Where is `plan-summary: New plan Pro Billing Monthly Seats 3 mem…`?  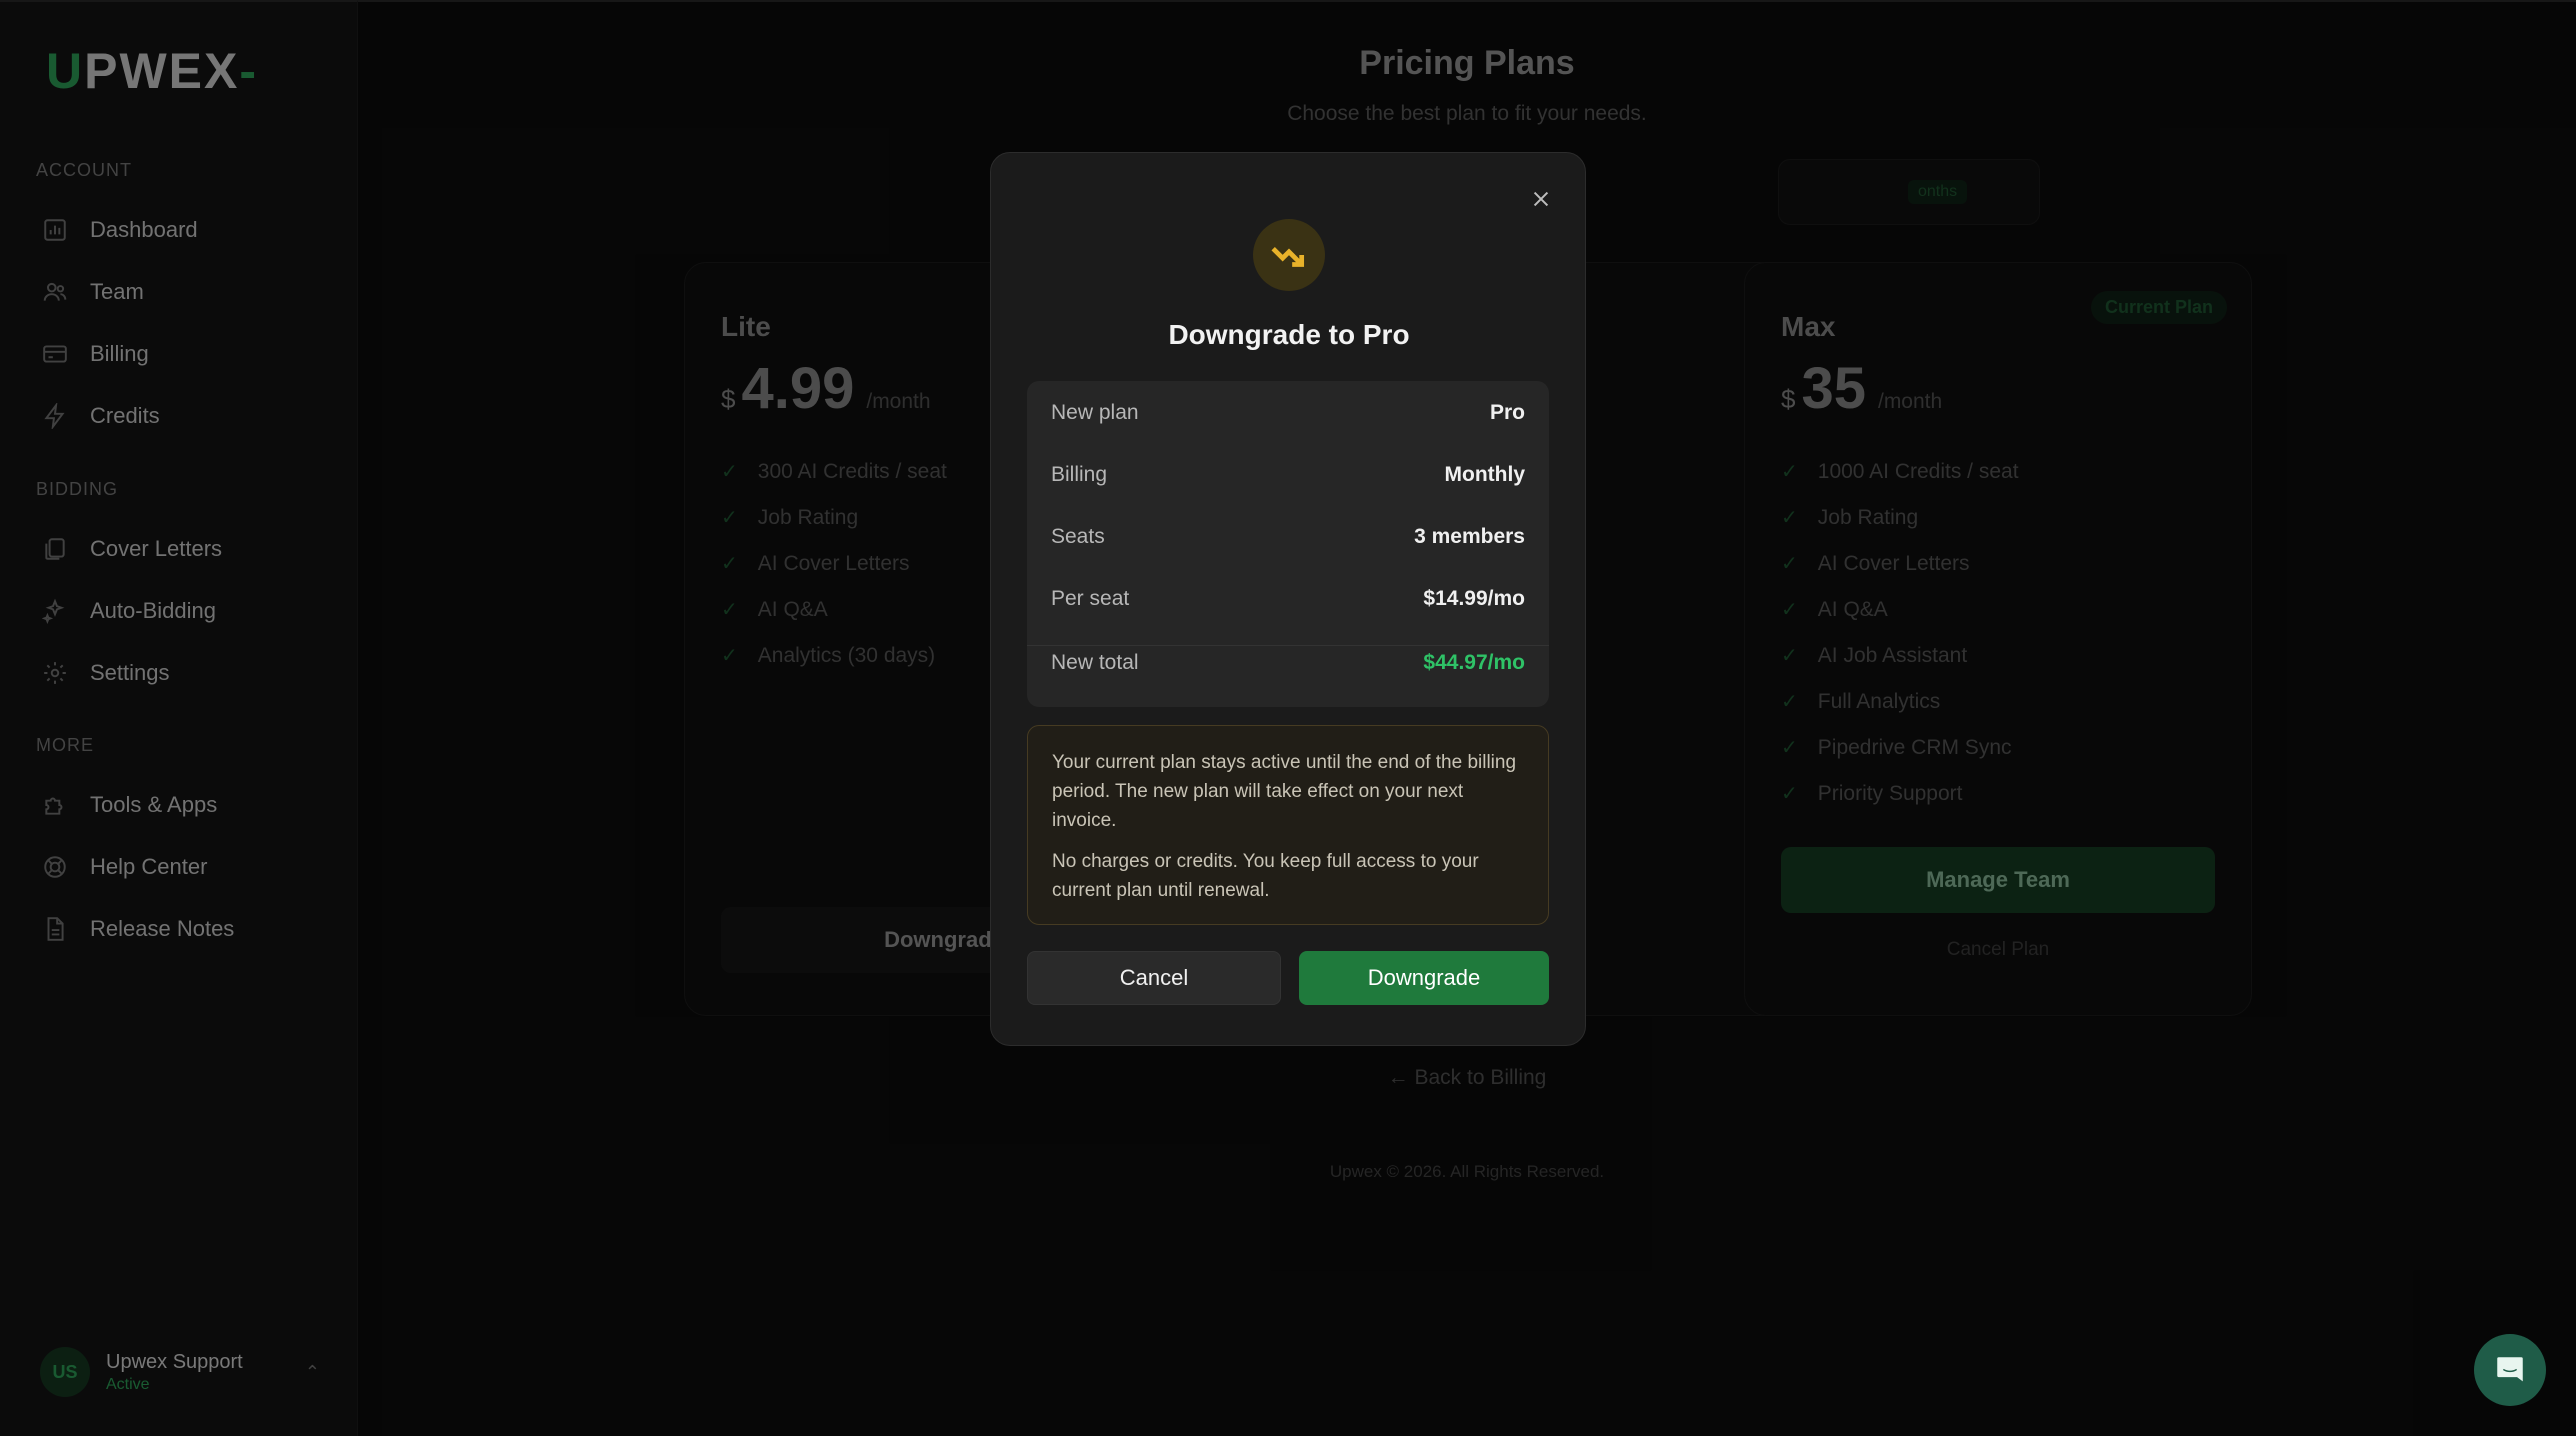 plan-summary: New plan Pro Billing Monthly Seats 3 mem… is located at coordinates (1288, 544).